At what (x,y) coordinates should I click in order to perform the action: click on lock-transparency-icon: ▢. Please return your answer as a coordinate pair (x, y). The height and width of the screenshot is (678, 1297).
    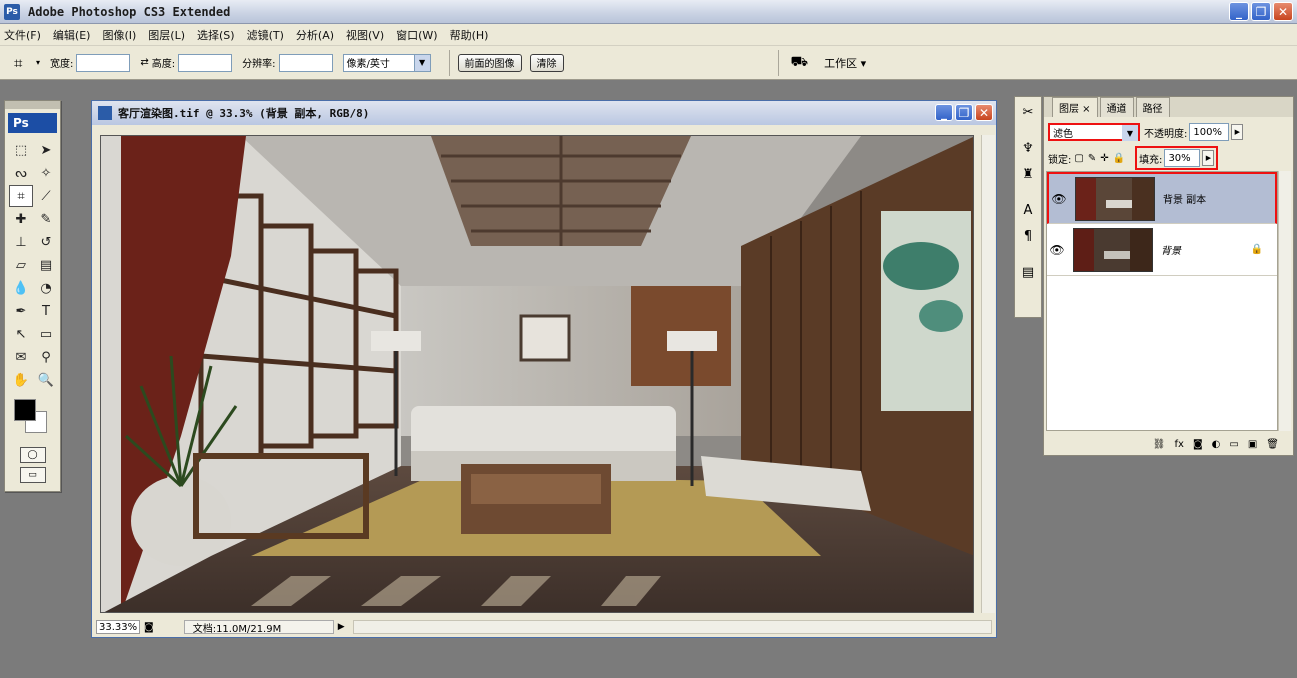
    Looking at the image, I should click on (1078, 158).